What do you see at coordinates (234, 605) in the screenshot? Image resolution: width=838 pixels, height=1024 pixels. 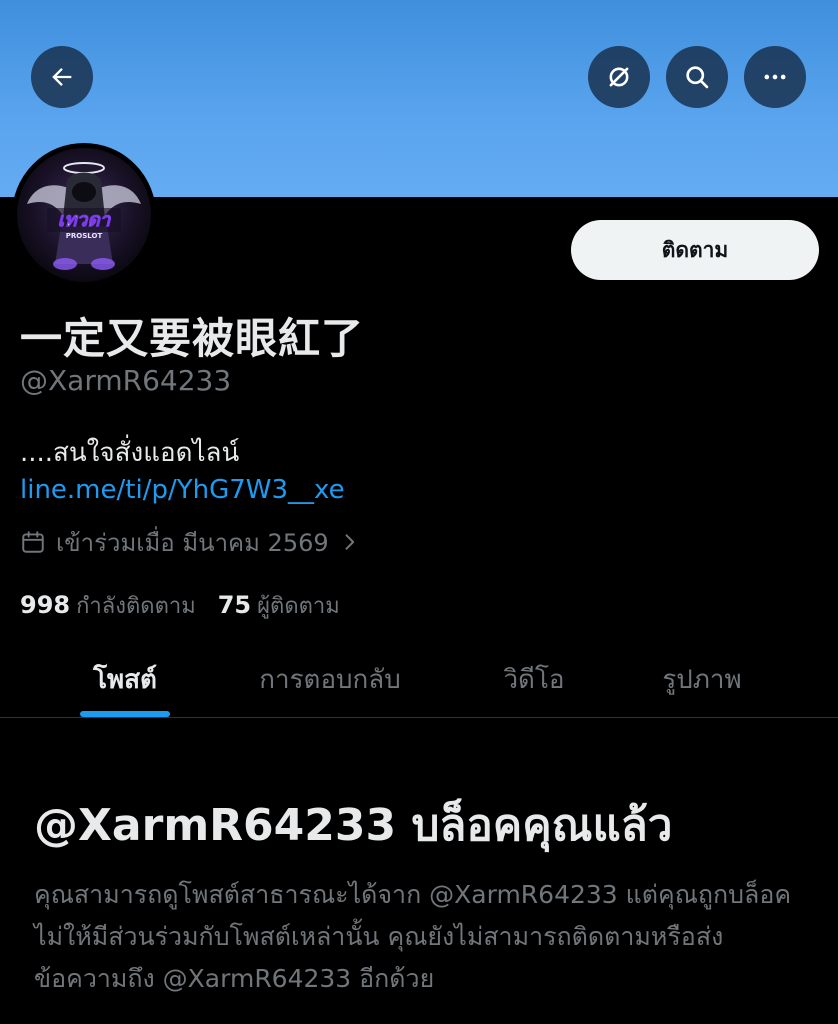 I see `followers-count: 75` at bounding box center [234, 605].